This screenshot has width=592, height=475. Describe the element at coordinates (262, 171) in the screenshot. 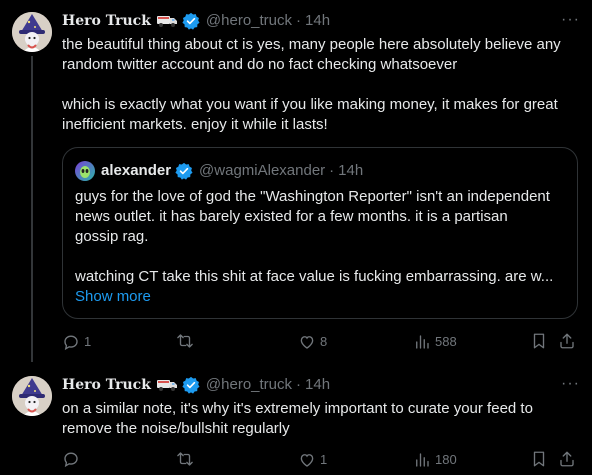

I see `quote-author-handle: @wagmiAlexander` at that location.